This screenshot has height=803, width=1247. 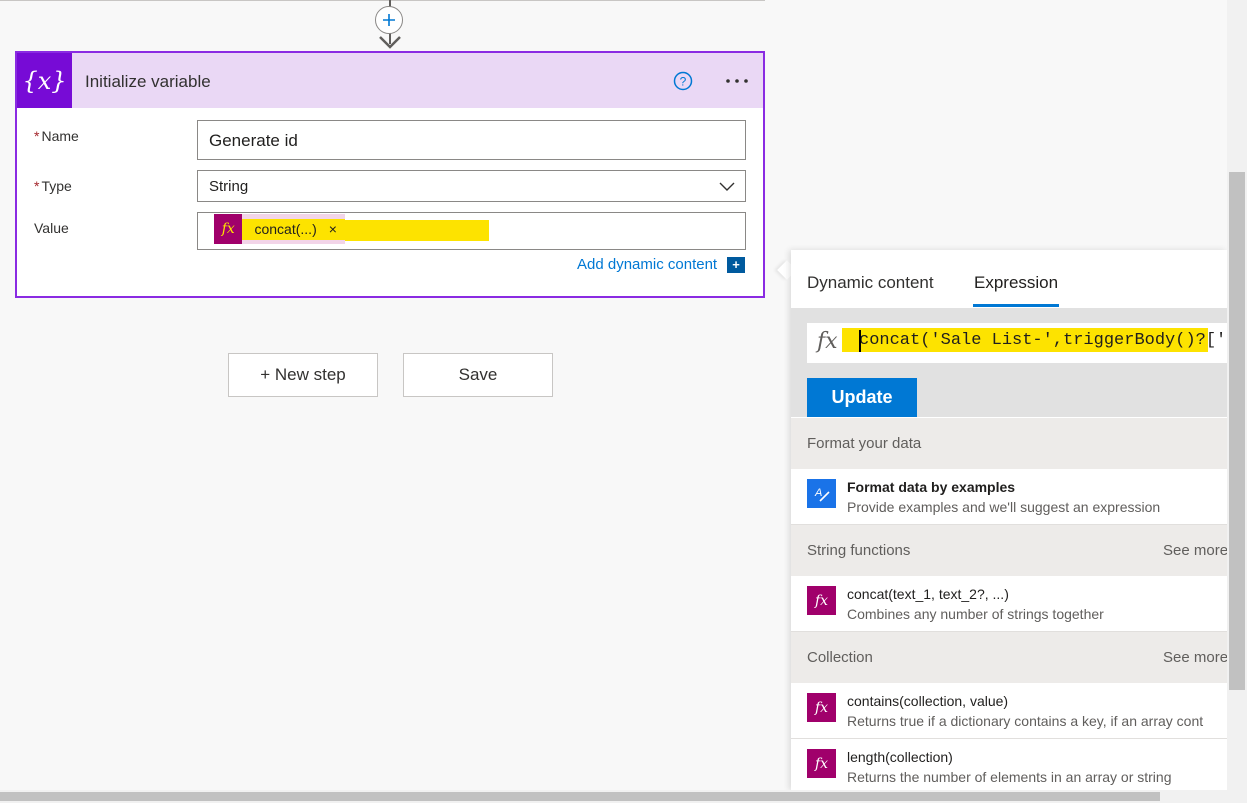 What do you see at coordinates (840, 657) in the screenshot?
I see `section-title: Collection` at bounding box center [840, 657].